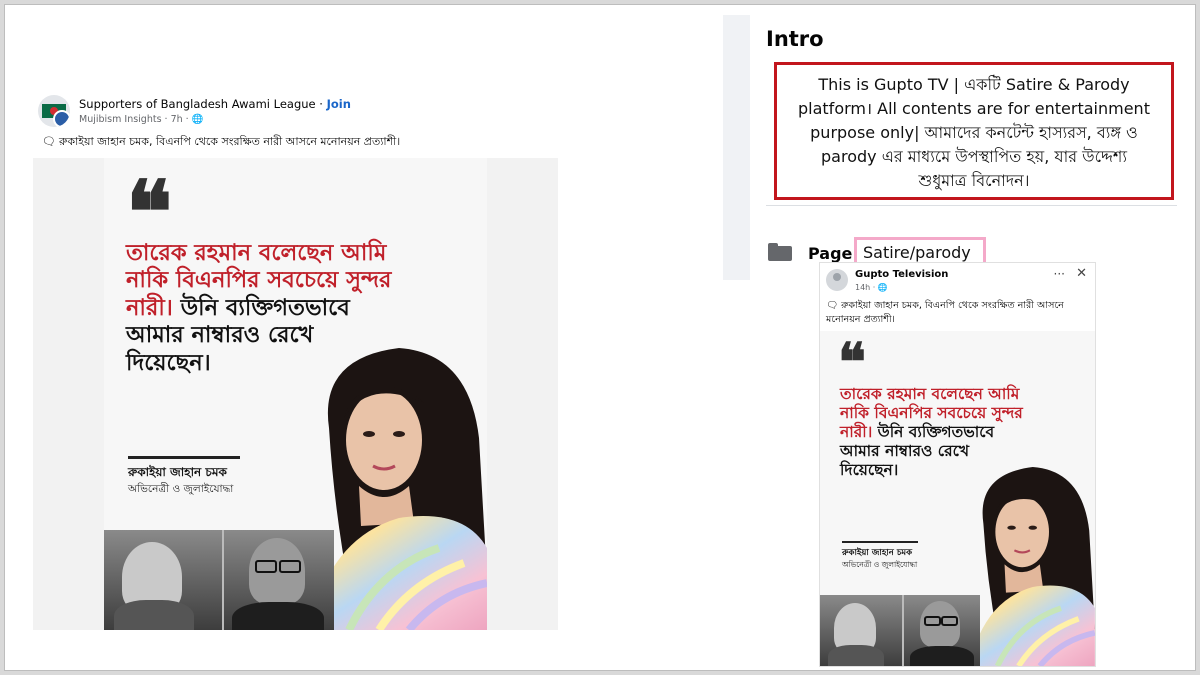  I want to click on page-name-link: Gupto Television, so click(901, 274).